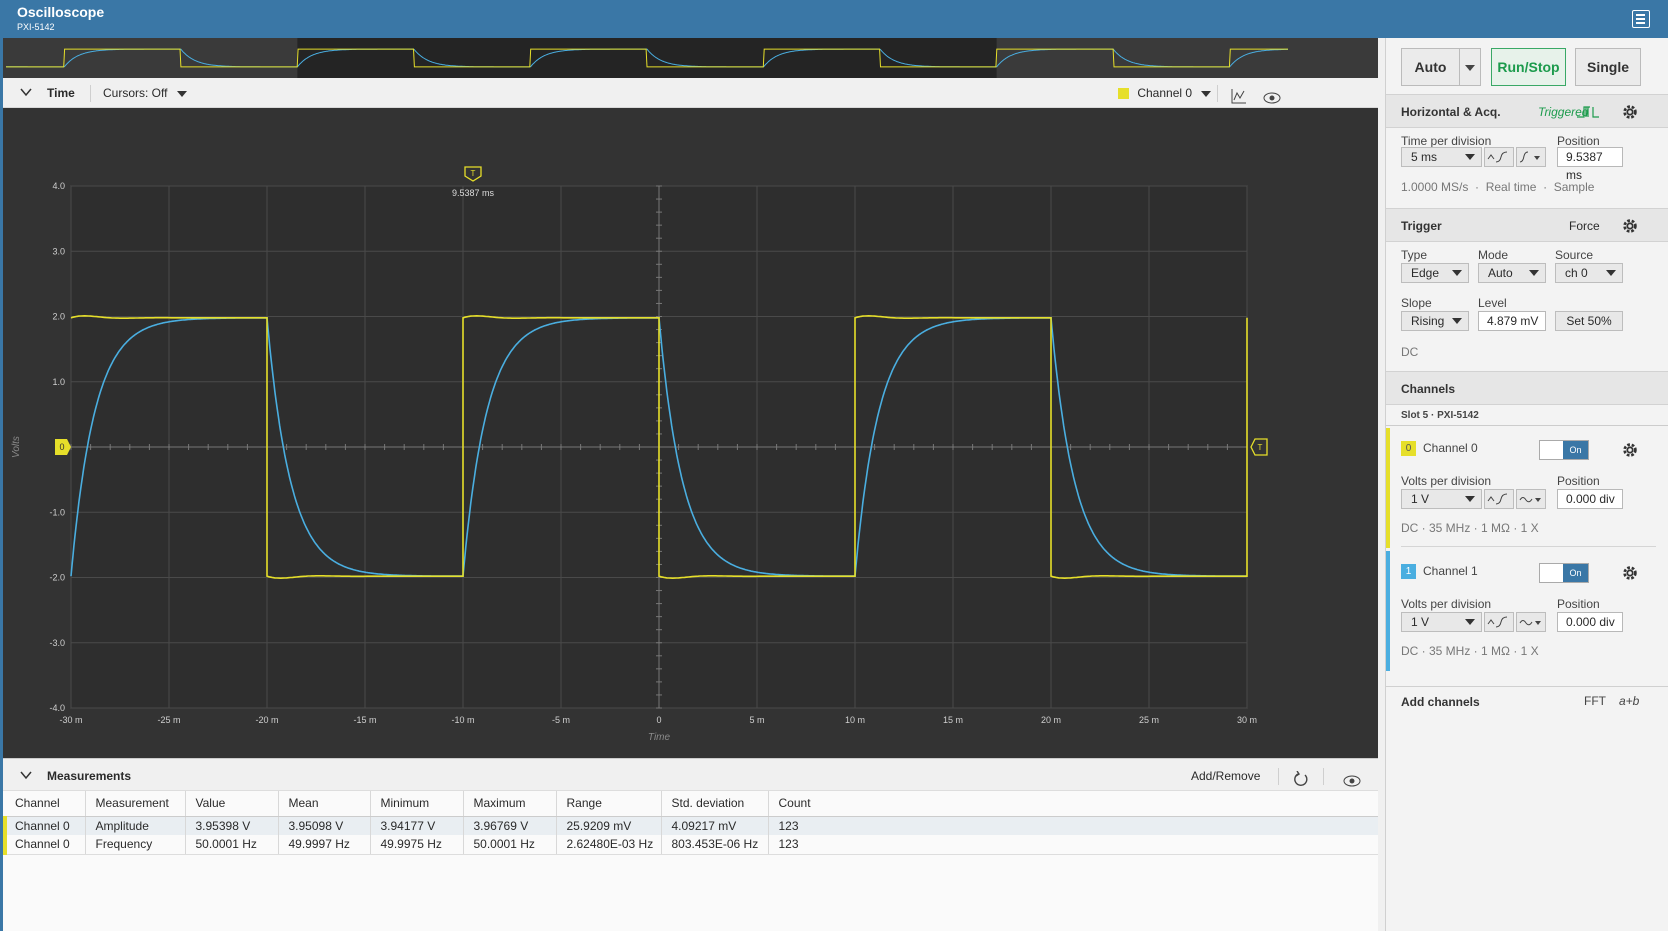  I want to click on y-tick-label: -3.0, so click(57, 643).